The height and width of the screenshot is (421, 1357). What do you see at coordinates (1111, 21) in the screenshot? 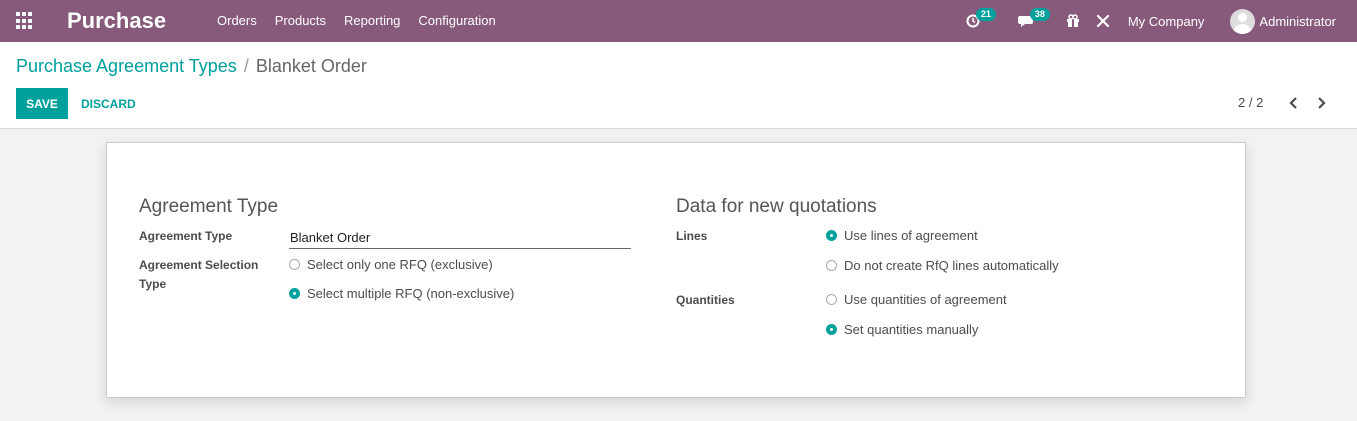
I see `debug-tools-menu` at bounding box center [1111, 21].